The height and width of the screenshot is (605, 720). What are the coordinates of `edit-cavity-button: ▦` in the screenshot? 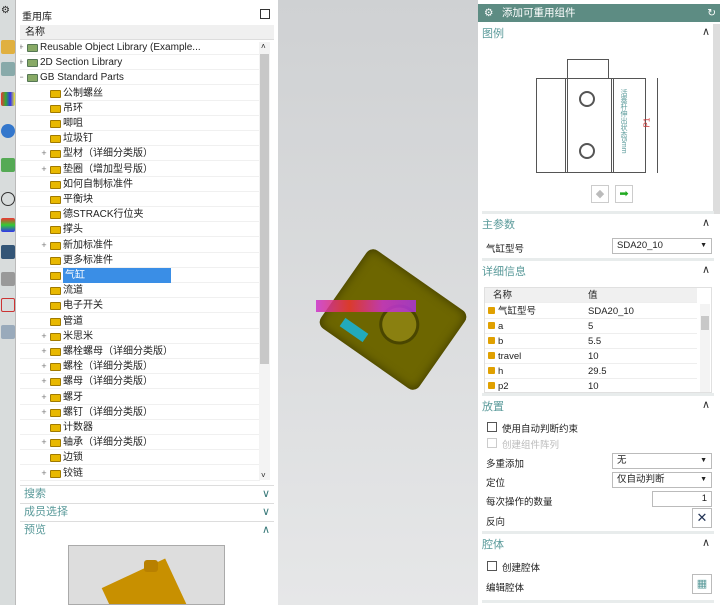 It's located at (702, 584).